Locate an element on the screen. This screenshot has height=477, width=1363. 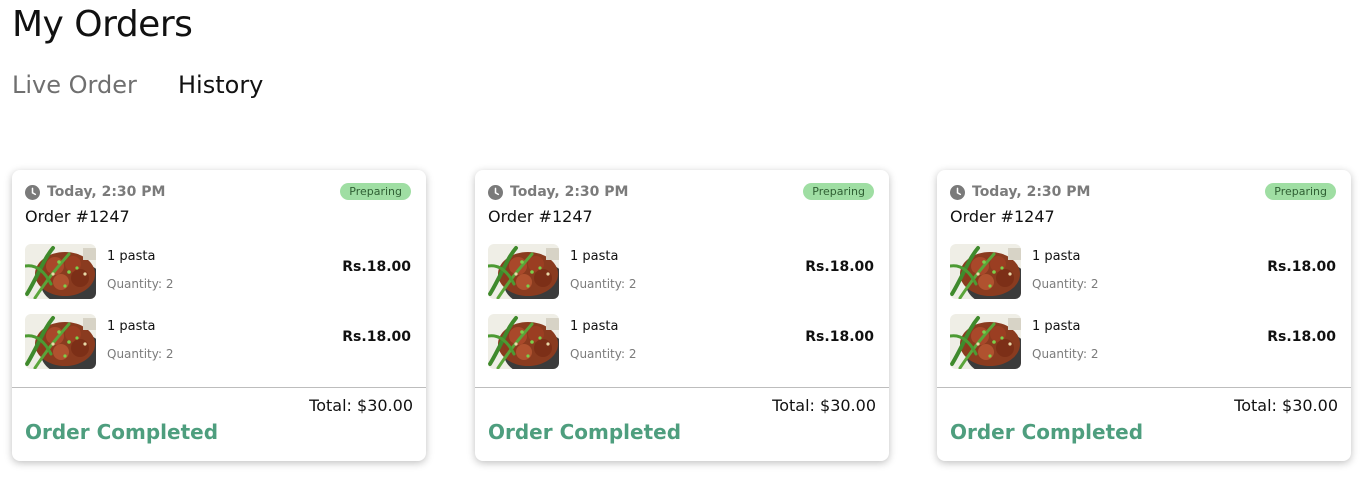
page-title: My Orders is located at coordinates (102, 24).